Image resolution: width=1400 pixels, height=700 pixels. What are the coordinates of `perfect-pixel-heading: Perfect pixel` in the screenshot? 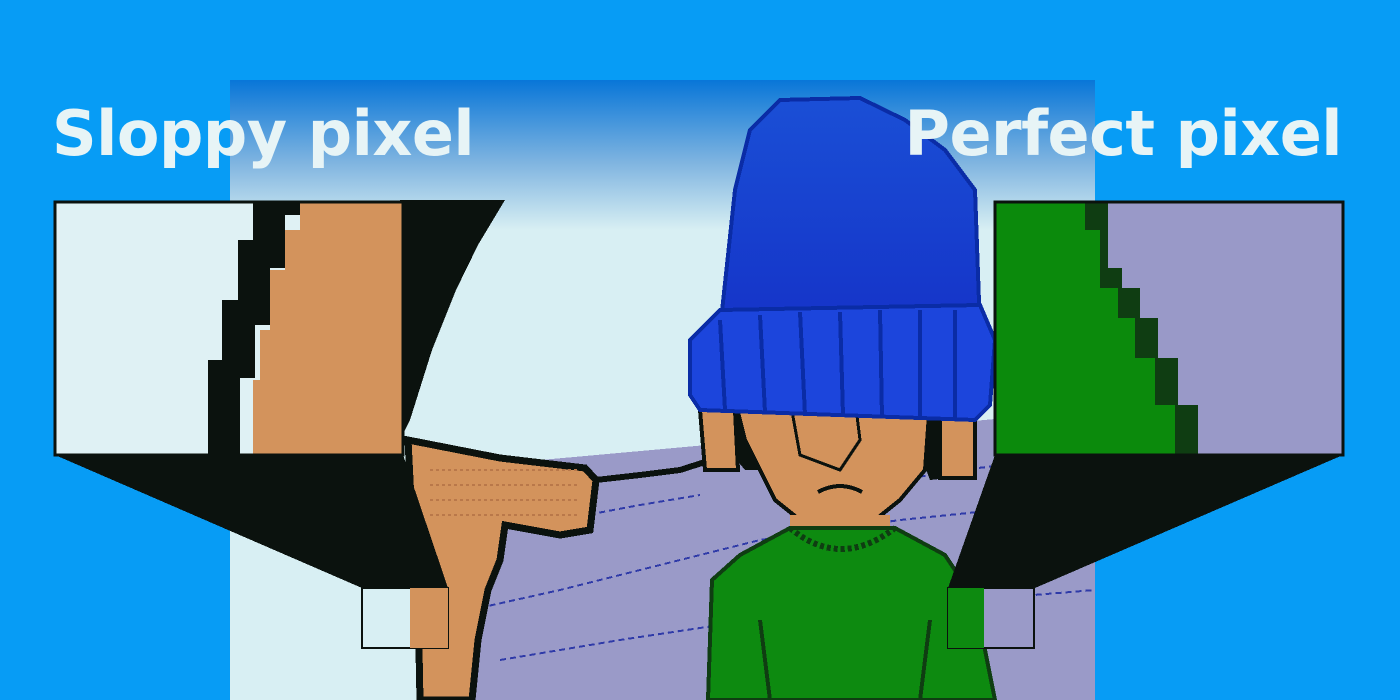 It's located at (1123, 133).